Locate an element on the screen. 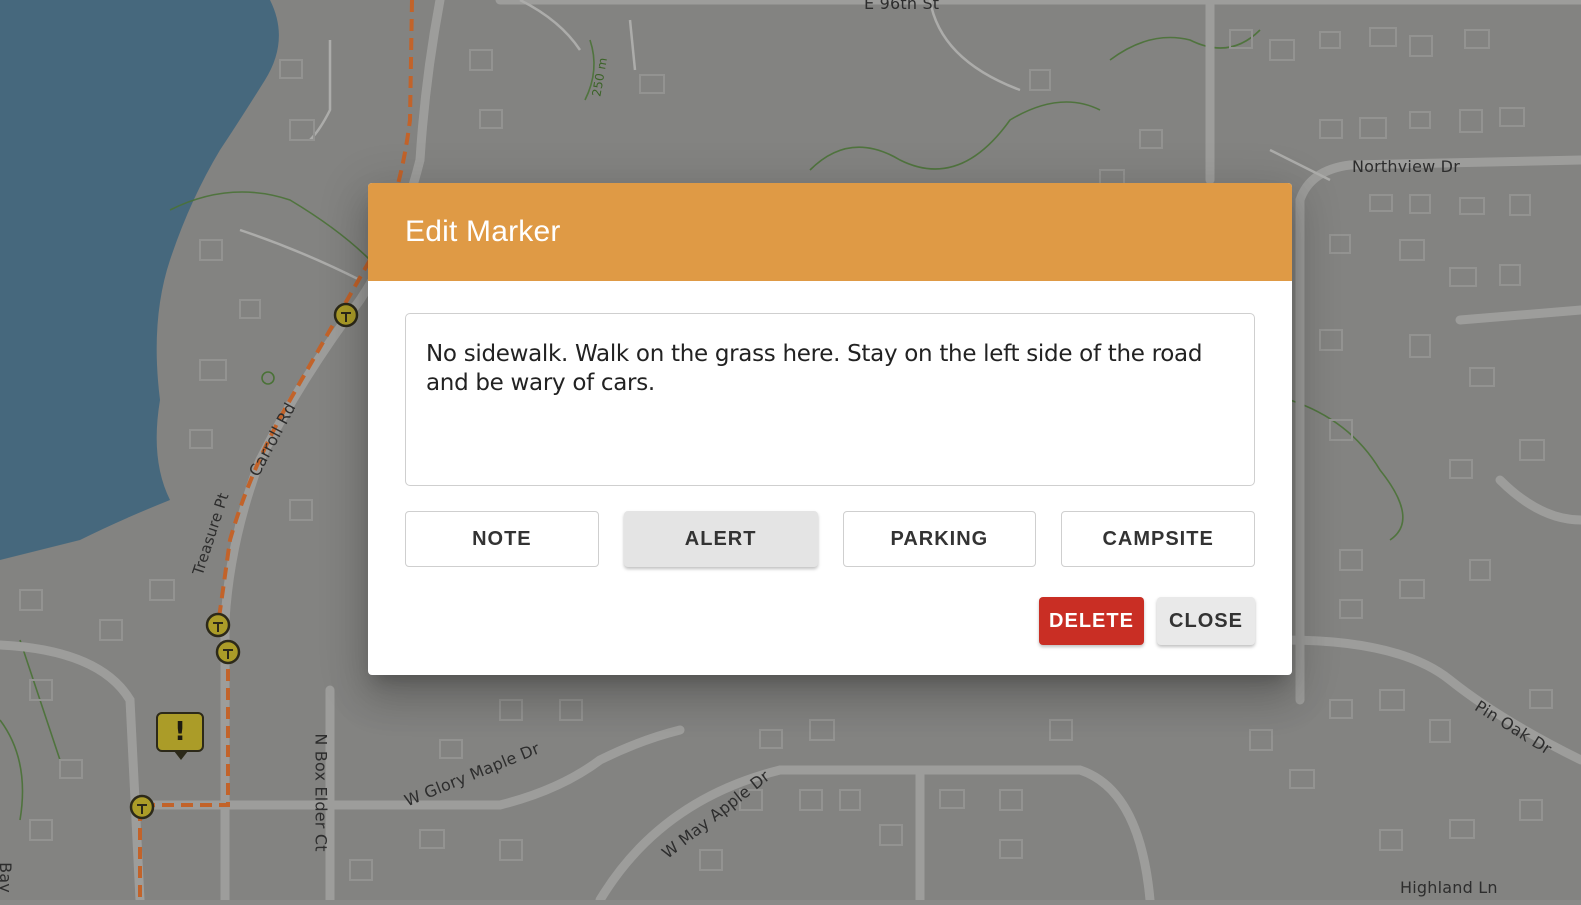  marker-type-campsite-button: CAMPSITE is located at coordinates (1158, 539).